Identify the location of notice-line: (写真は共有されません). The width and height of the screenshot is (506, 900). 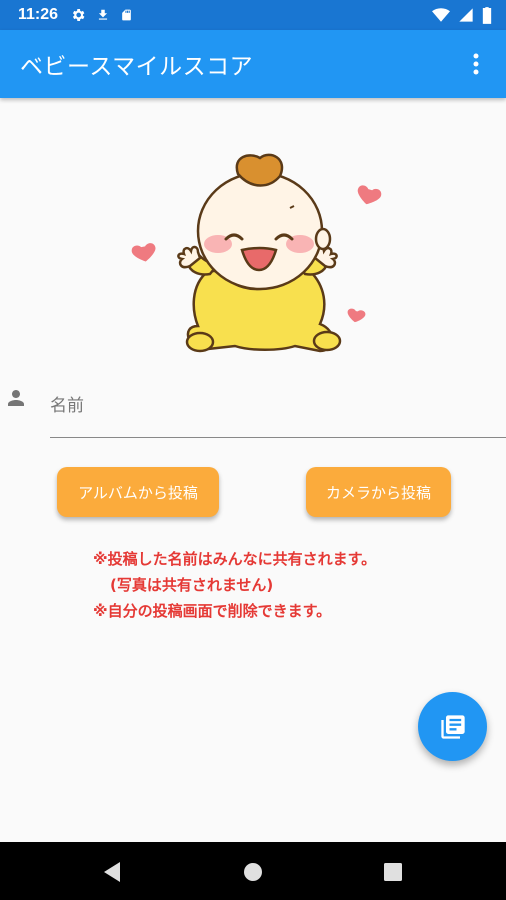
(192, 585).